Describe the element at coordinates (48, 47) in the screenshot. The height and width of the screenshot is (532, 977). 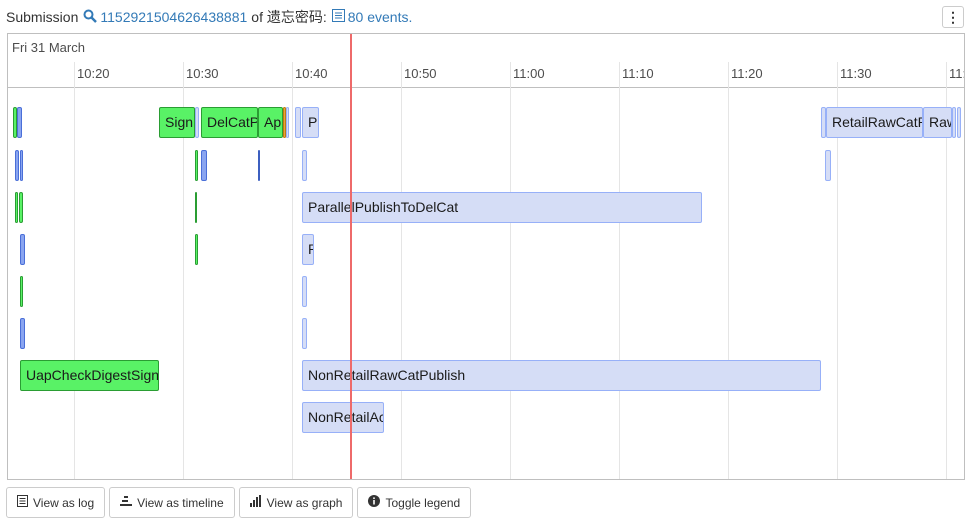
I see `date-label: Fri 31 March` at that location.